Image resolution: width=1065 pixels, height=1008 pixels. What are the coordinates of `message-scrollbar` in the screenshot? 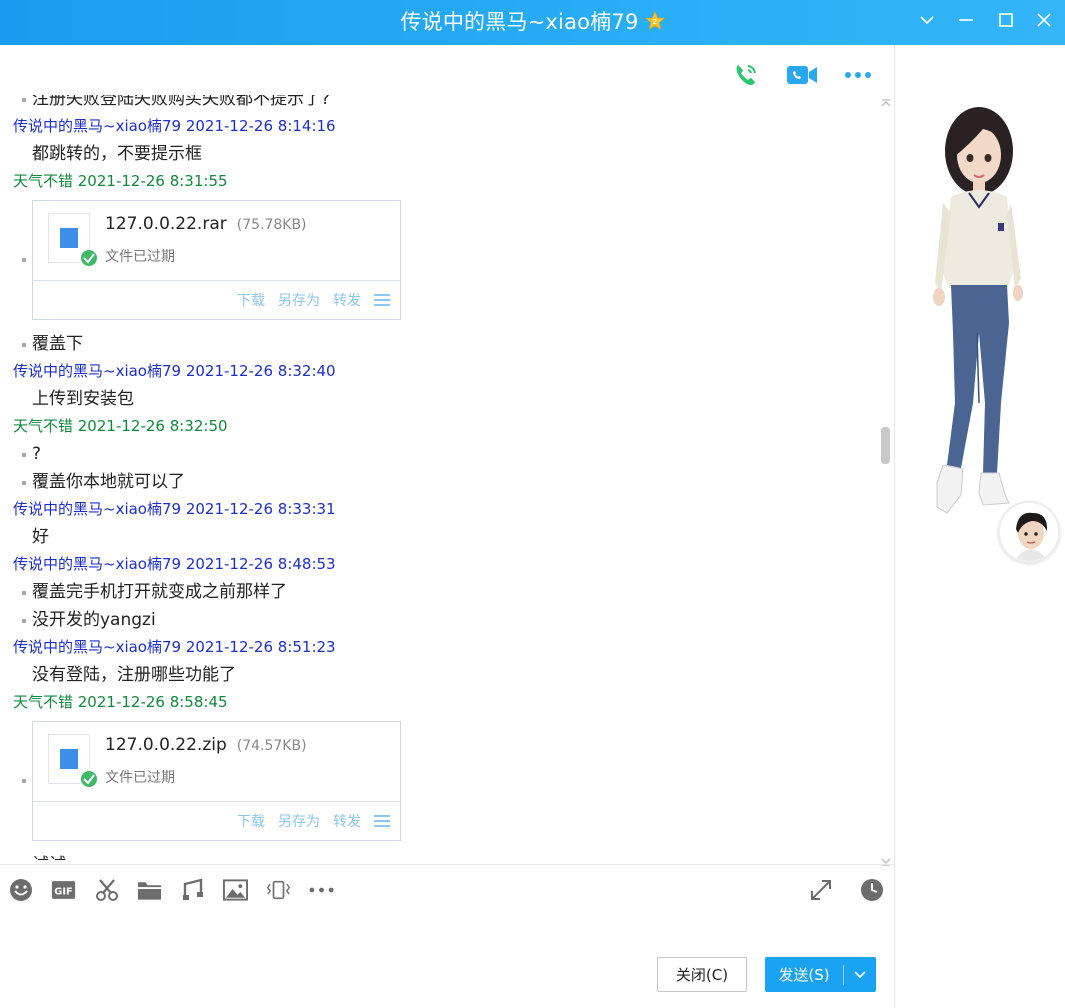 It's located at (886, 482).